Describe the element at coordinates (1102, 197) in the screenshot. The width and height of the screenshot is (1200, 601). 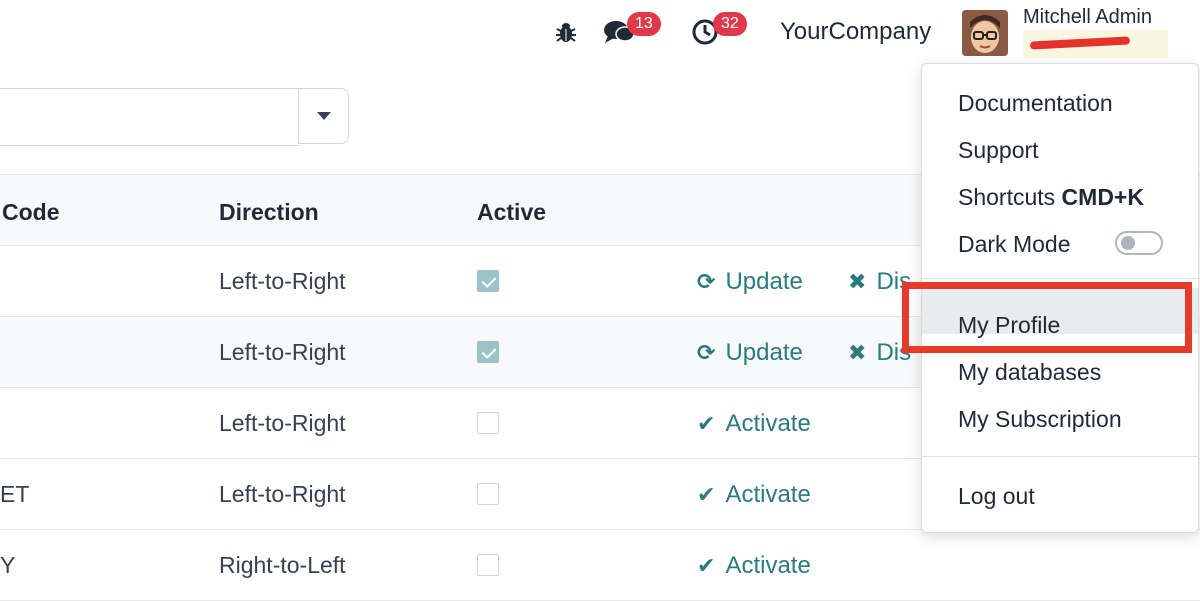
I see `shortcuts-key: CMD+K` at that location.